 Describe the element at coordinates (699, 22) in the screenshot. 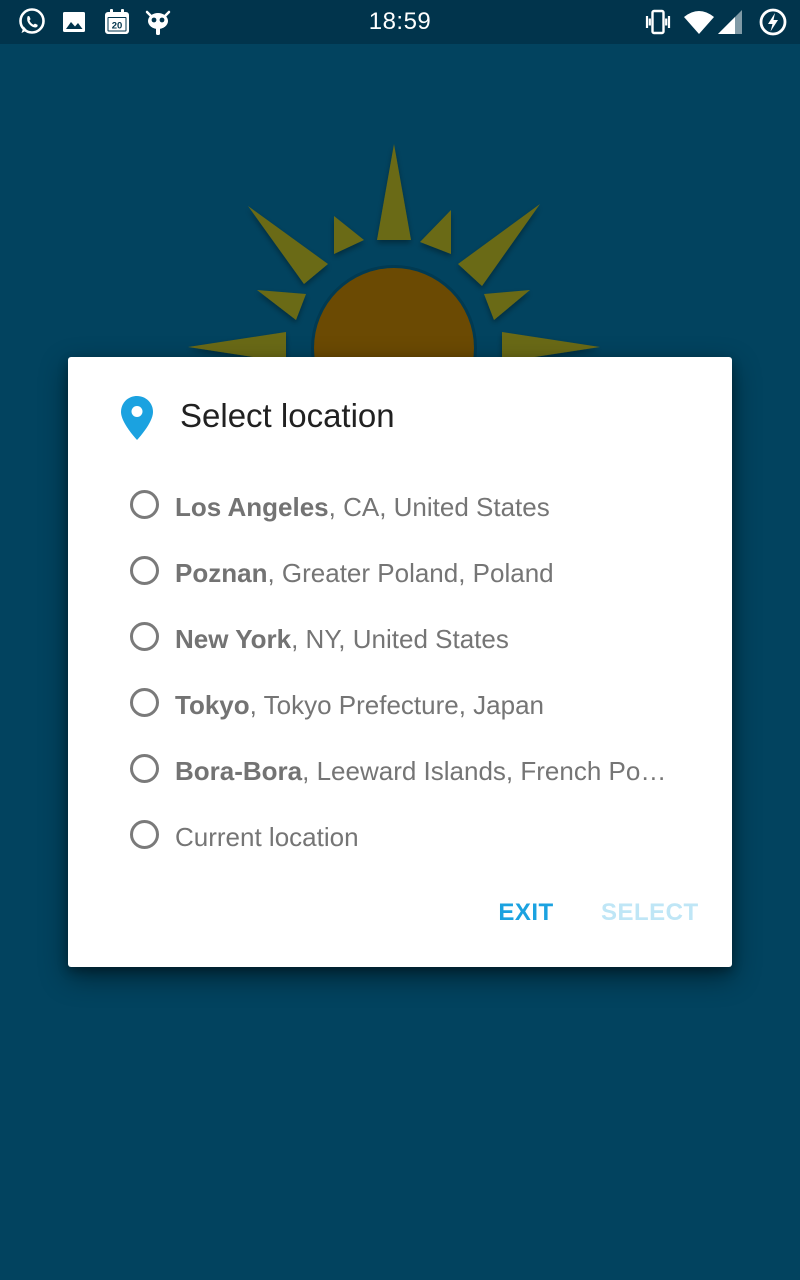

I see `wifi-icon` at that location.